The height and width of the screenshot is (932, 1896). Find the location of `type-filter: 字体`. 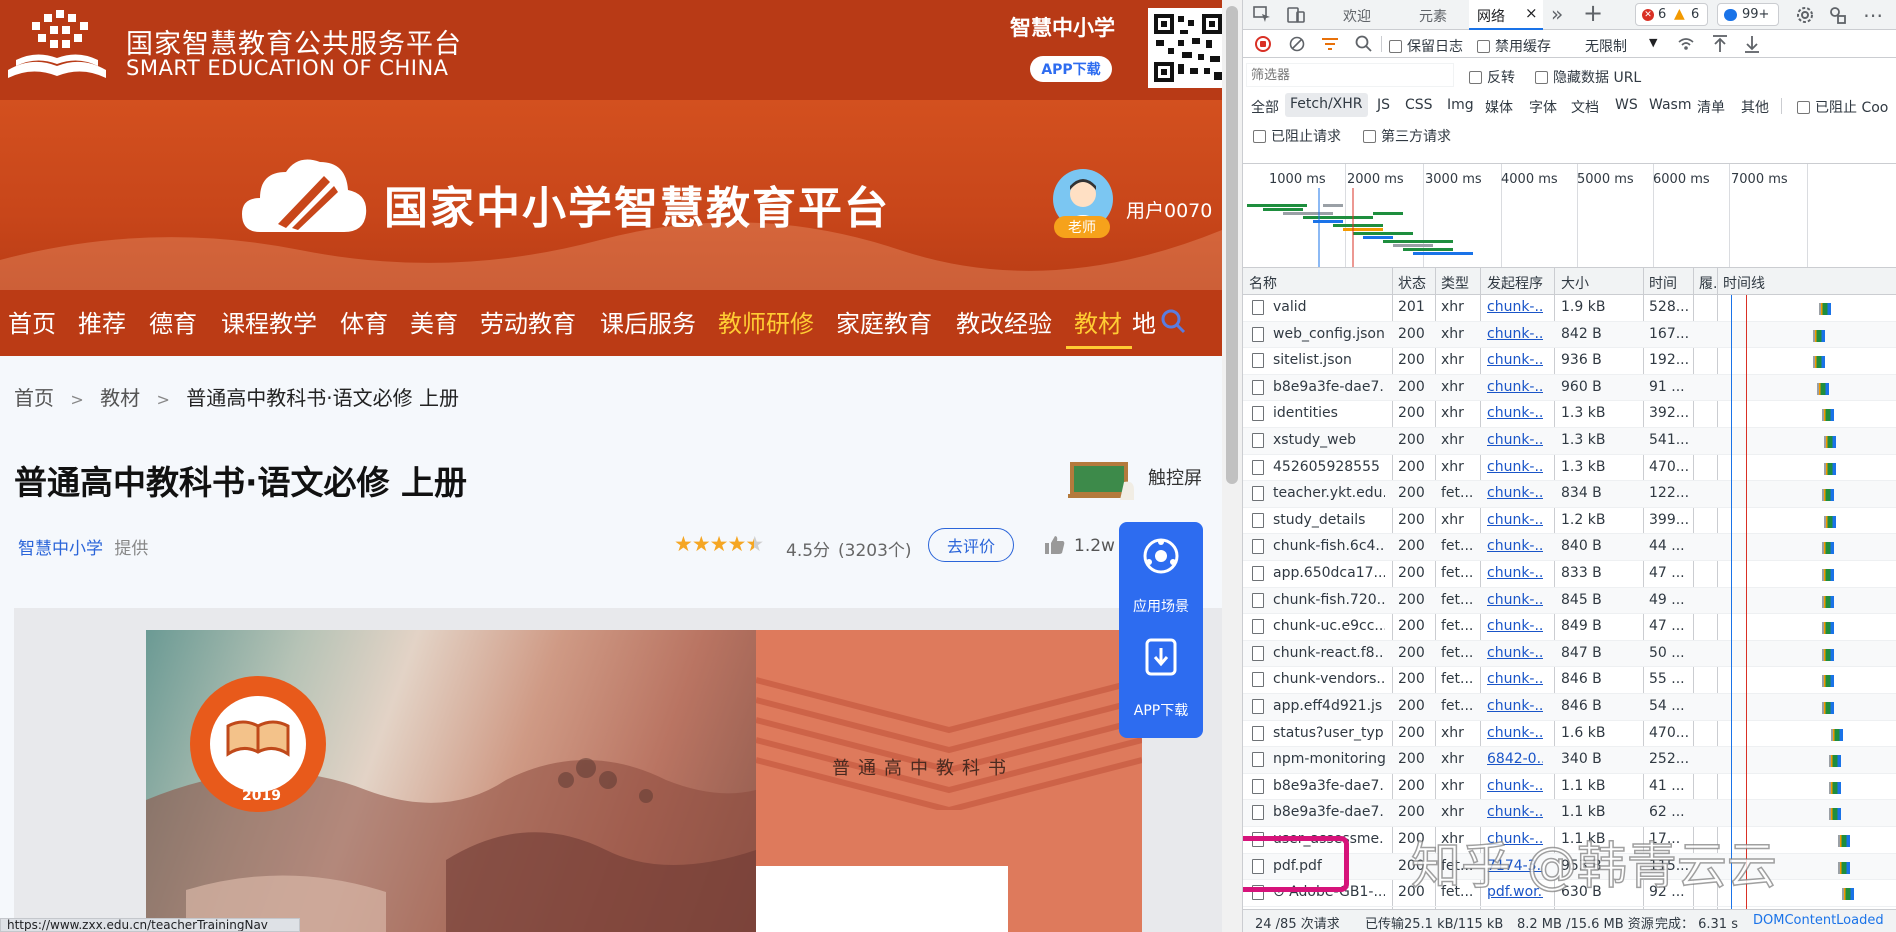

type-filter: 字体 is located at coordinates (1543, 107).